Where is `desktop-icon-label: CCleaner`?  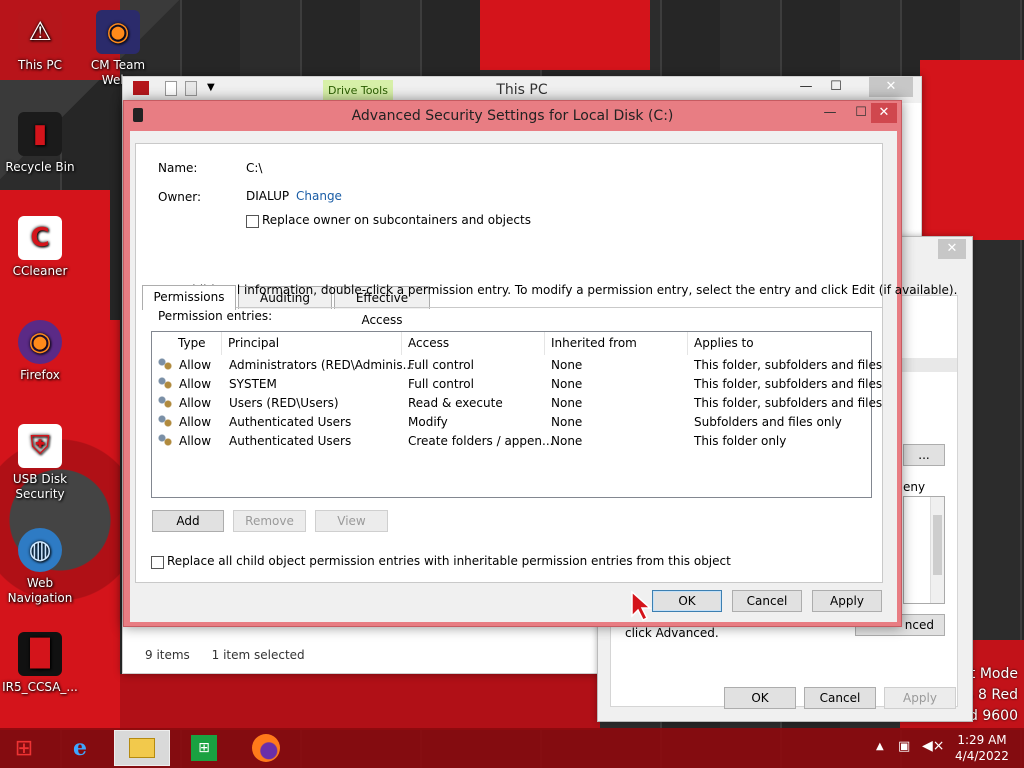
desktop-icon-label: CCleaner is located at coordinates (40, 271).